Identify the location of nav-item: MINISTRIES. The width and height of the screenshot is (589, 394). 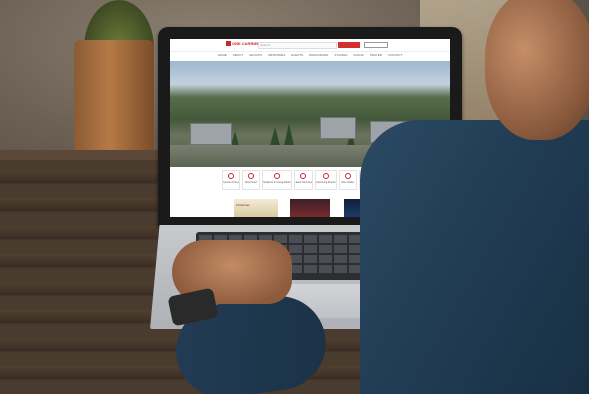
(276, 56).